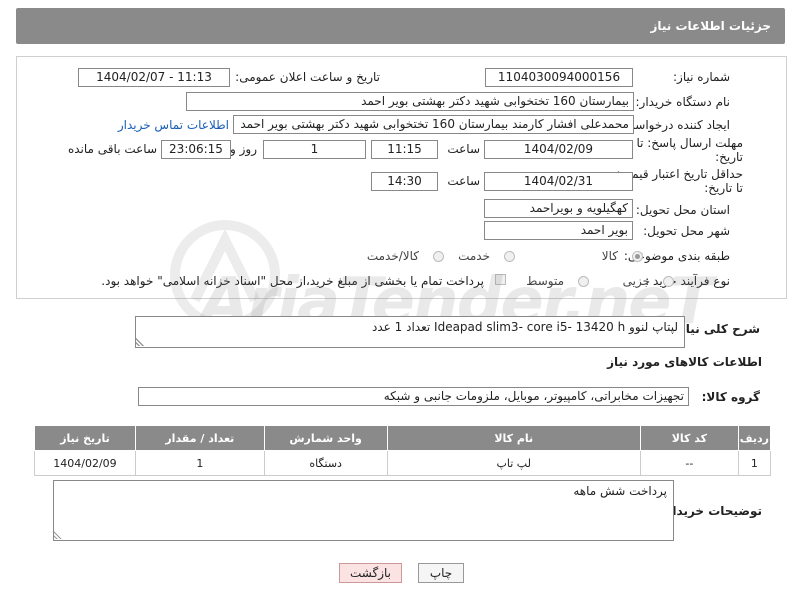 The height and width of the screenshot is (598, 788). What do you see at coordinates (710, 26) in the screenshot?
I see `page-title: جزئیات اطلاعات نیاز` at bounding box center [710, 26].